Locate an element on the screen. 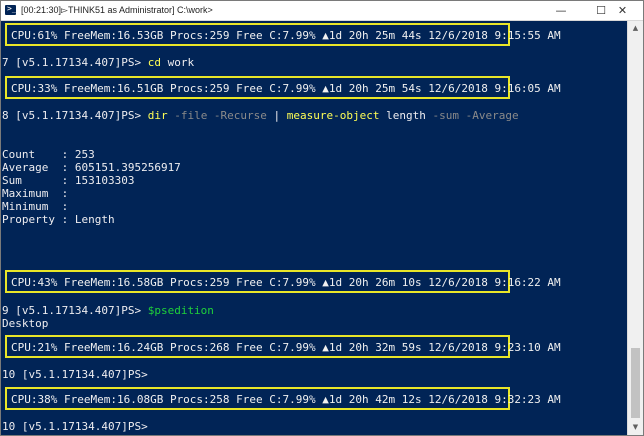  chevron-down-icon: ▼ is located at coordinates (635, 427).